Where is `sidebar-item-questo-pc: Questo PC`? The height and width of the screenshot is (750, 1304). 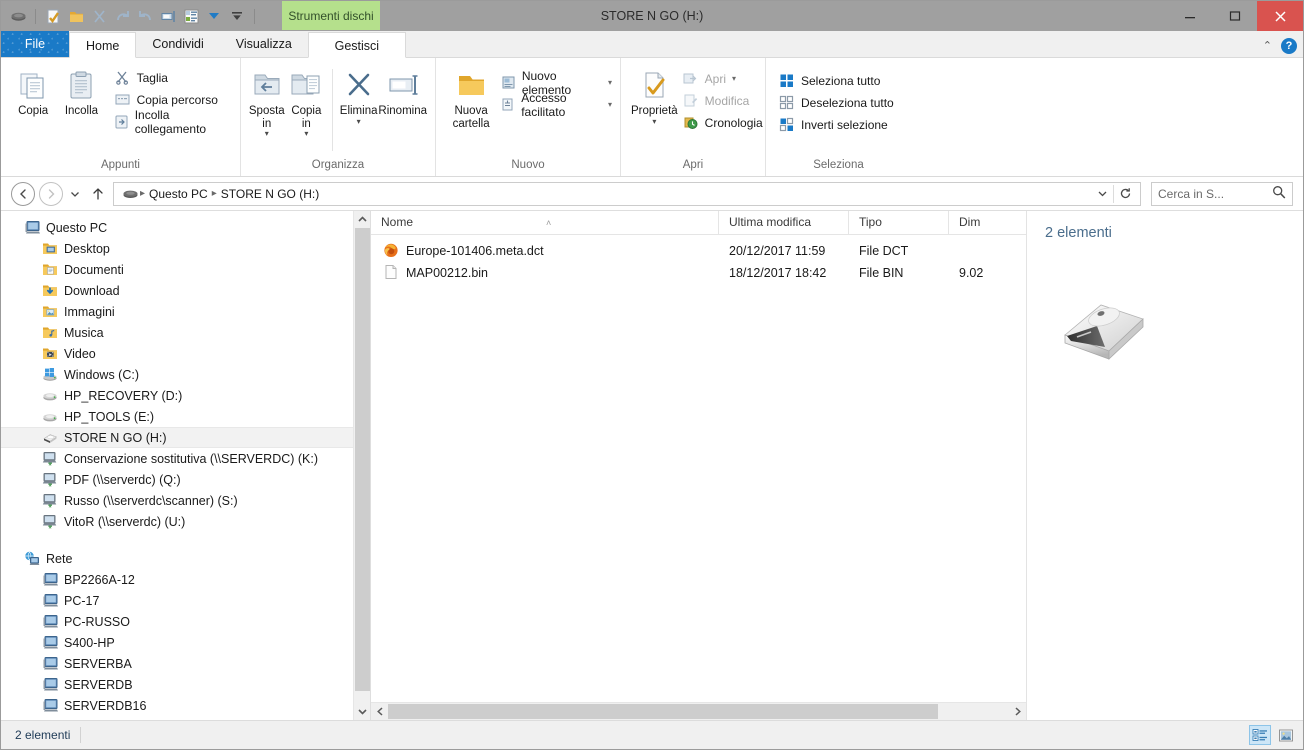 sidebar-item-questo-pc: Questo PC is located at coordinates (185, 227).